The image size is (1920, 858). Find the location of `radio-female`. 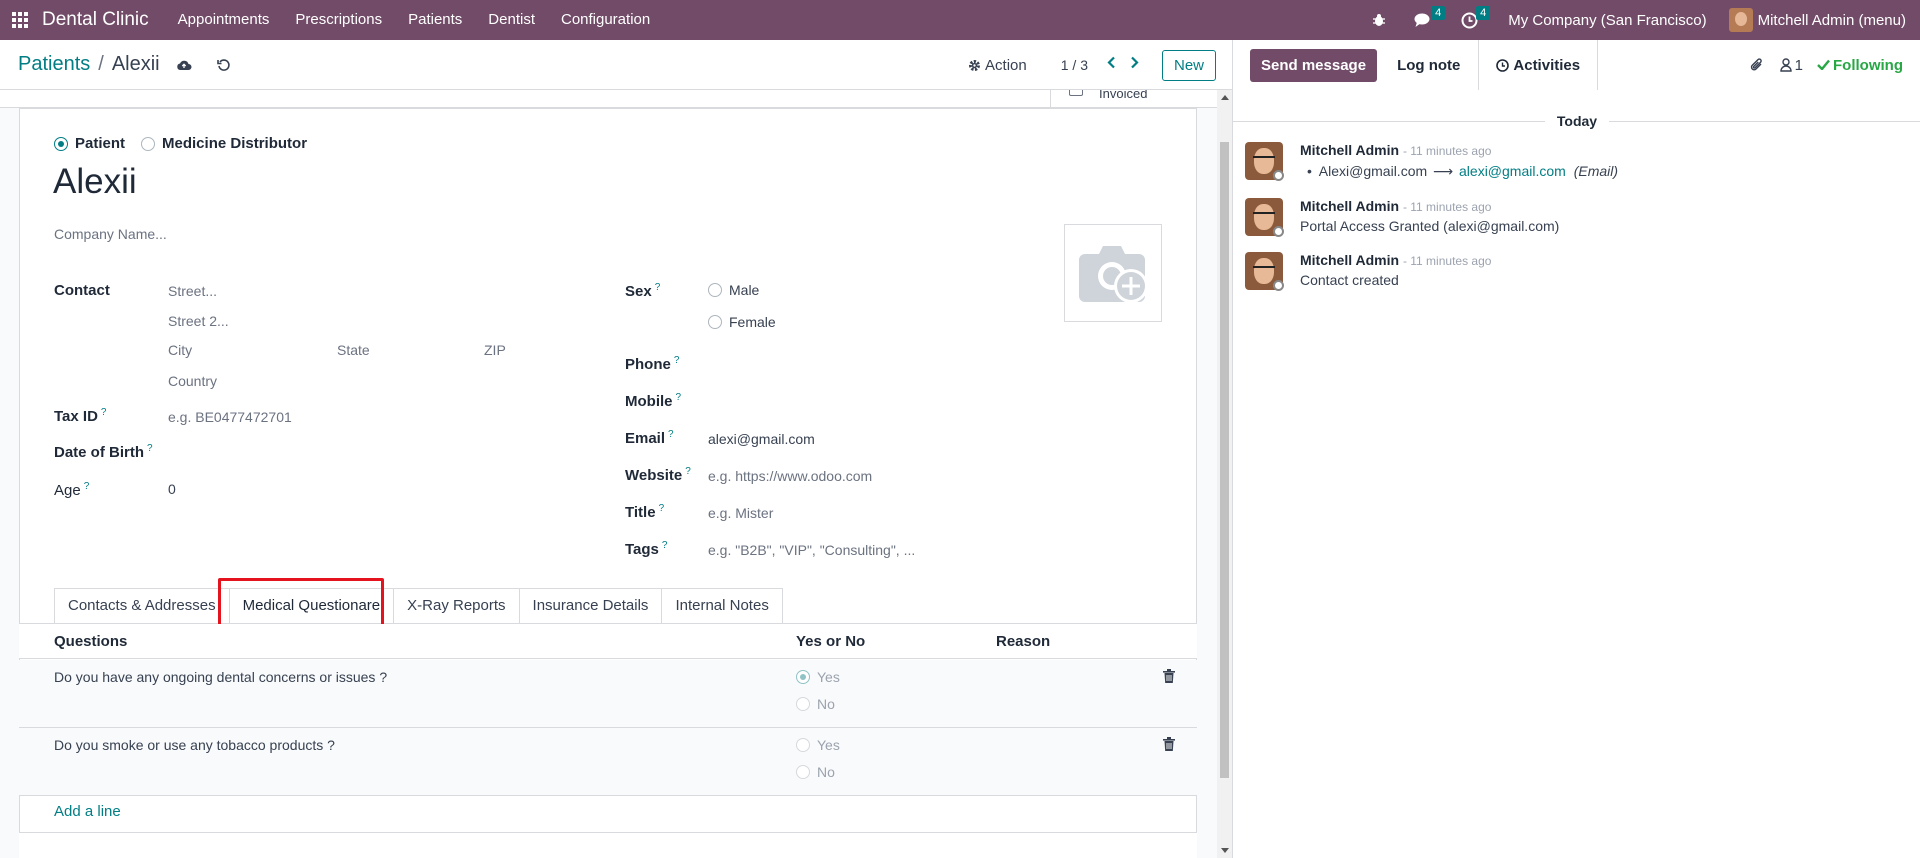

radio-female is located at coordinates (715, 322).